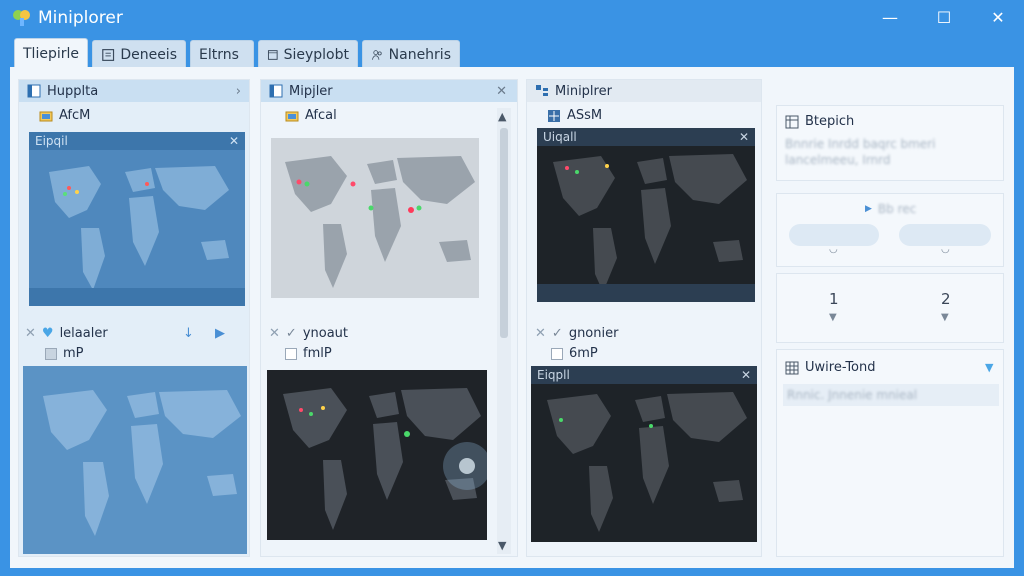  I want to click on world-map-dark, so click(377, 455).